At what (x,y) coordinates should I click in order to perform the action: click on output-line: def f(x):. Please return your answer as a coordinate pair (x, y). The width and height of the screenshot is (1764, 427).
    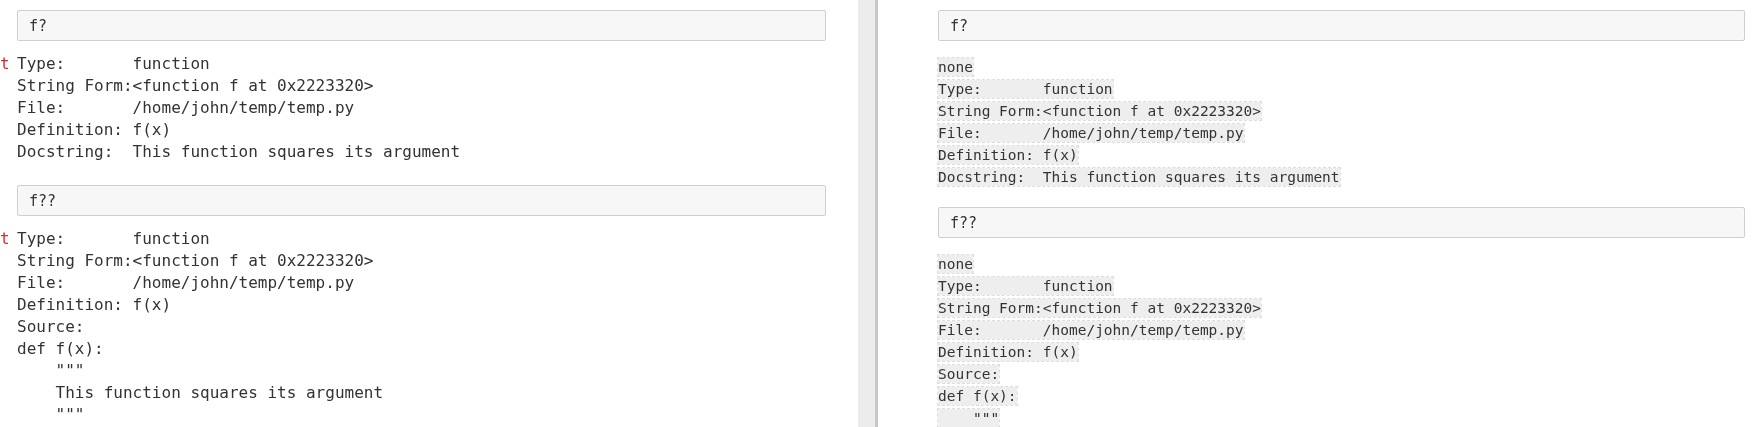
    Looking at the image, I should click on (60, 349).